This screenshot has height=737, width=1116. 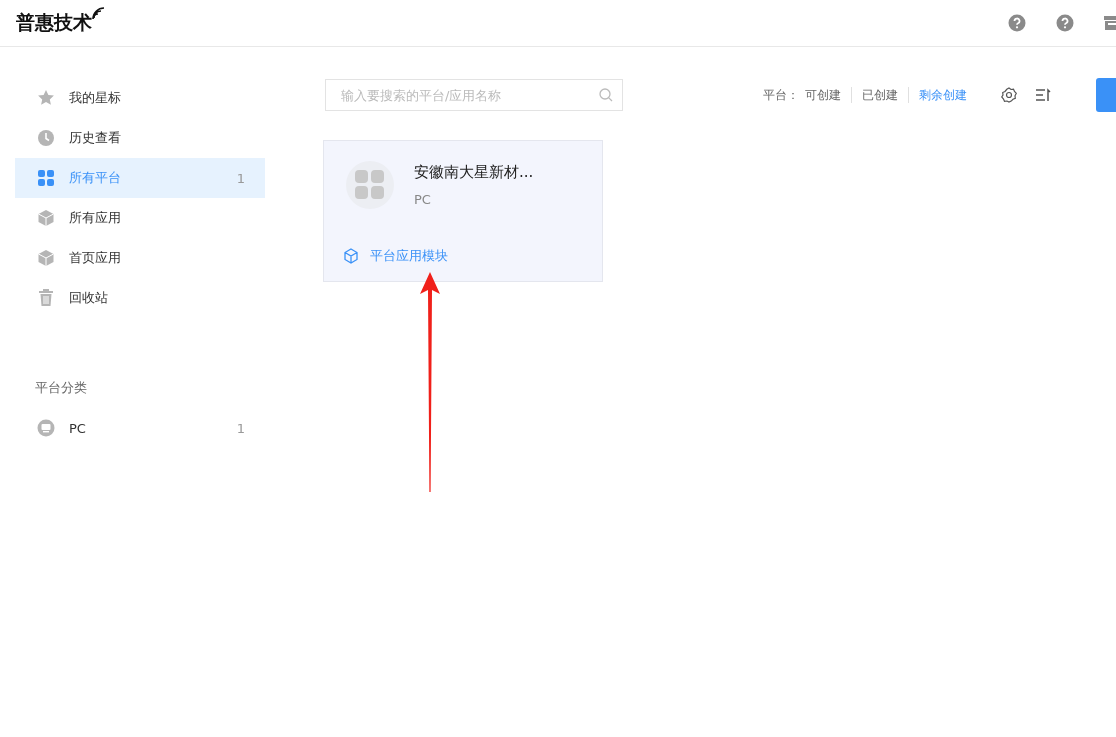 What do you see at coordinates (140, 298) in the screenshot?
I see `sidebar-item: 回收站` at bounding box center [140, 298].